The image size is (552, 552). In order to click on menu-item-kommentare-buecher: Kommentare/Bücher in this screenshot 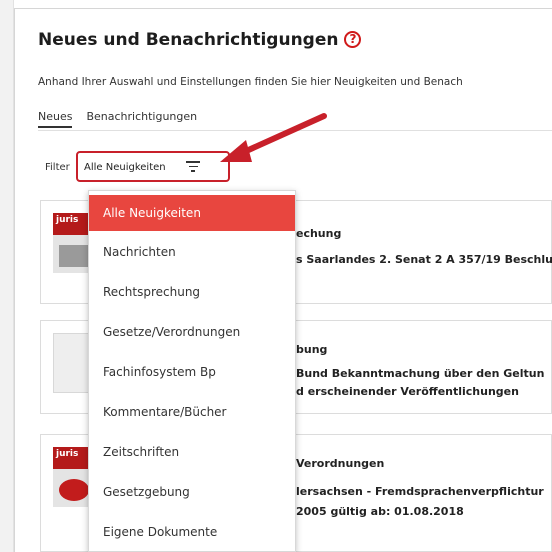, I will do `click(192, 412)`.